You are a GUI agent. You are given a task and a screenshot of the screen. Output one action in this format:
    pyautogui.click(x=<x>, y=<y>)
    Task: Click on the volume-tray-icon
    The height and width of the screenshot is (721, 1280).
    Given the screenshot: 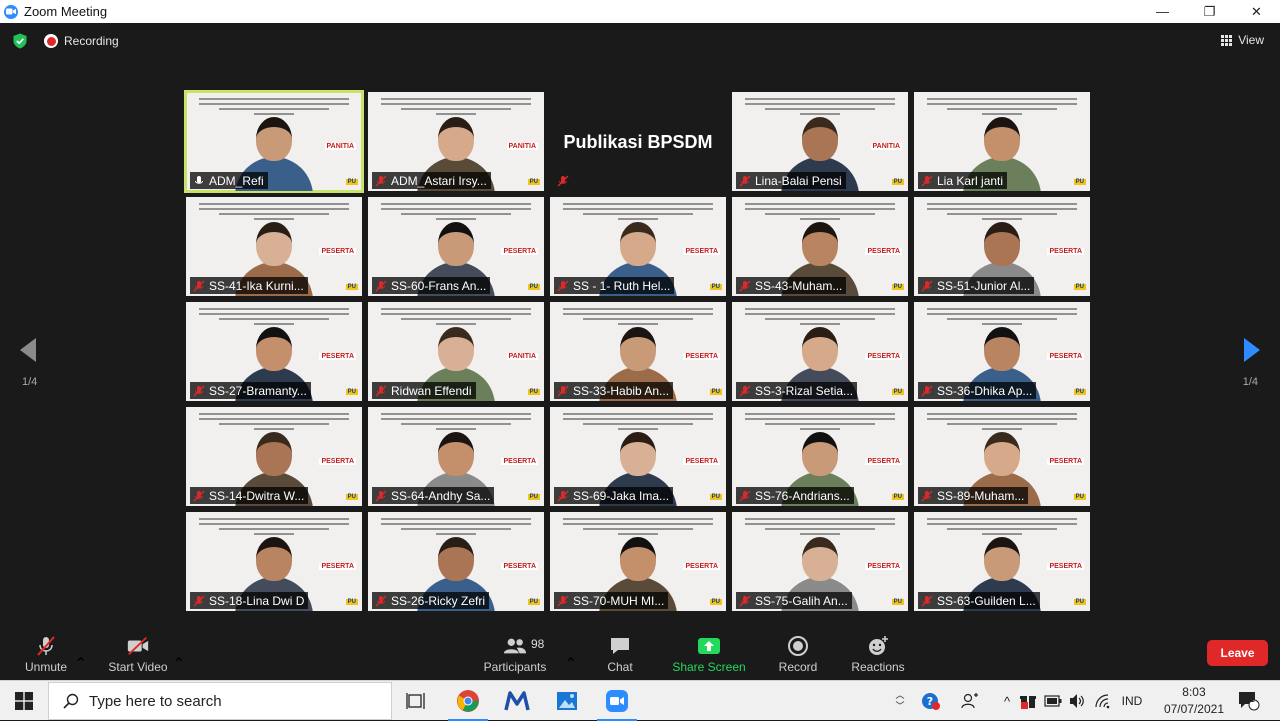 What is the action you would take?
    pyautogui.click(x=1077, y=701)
    